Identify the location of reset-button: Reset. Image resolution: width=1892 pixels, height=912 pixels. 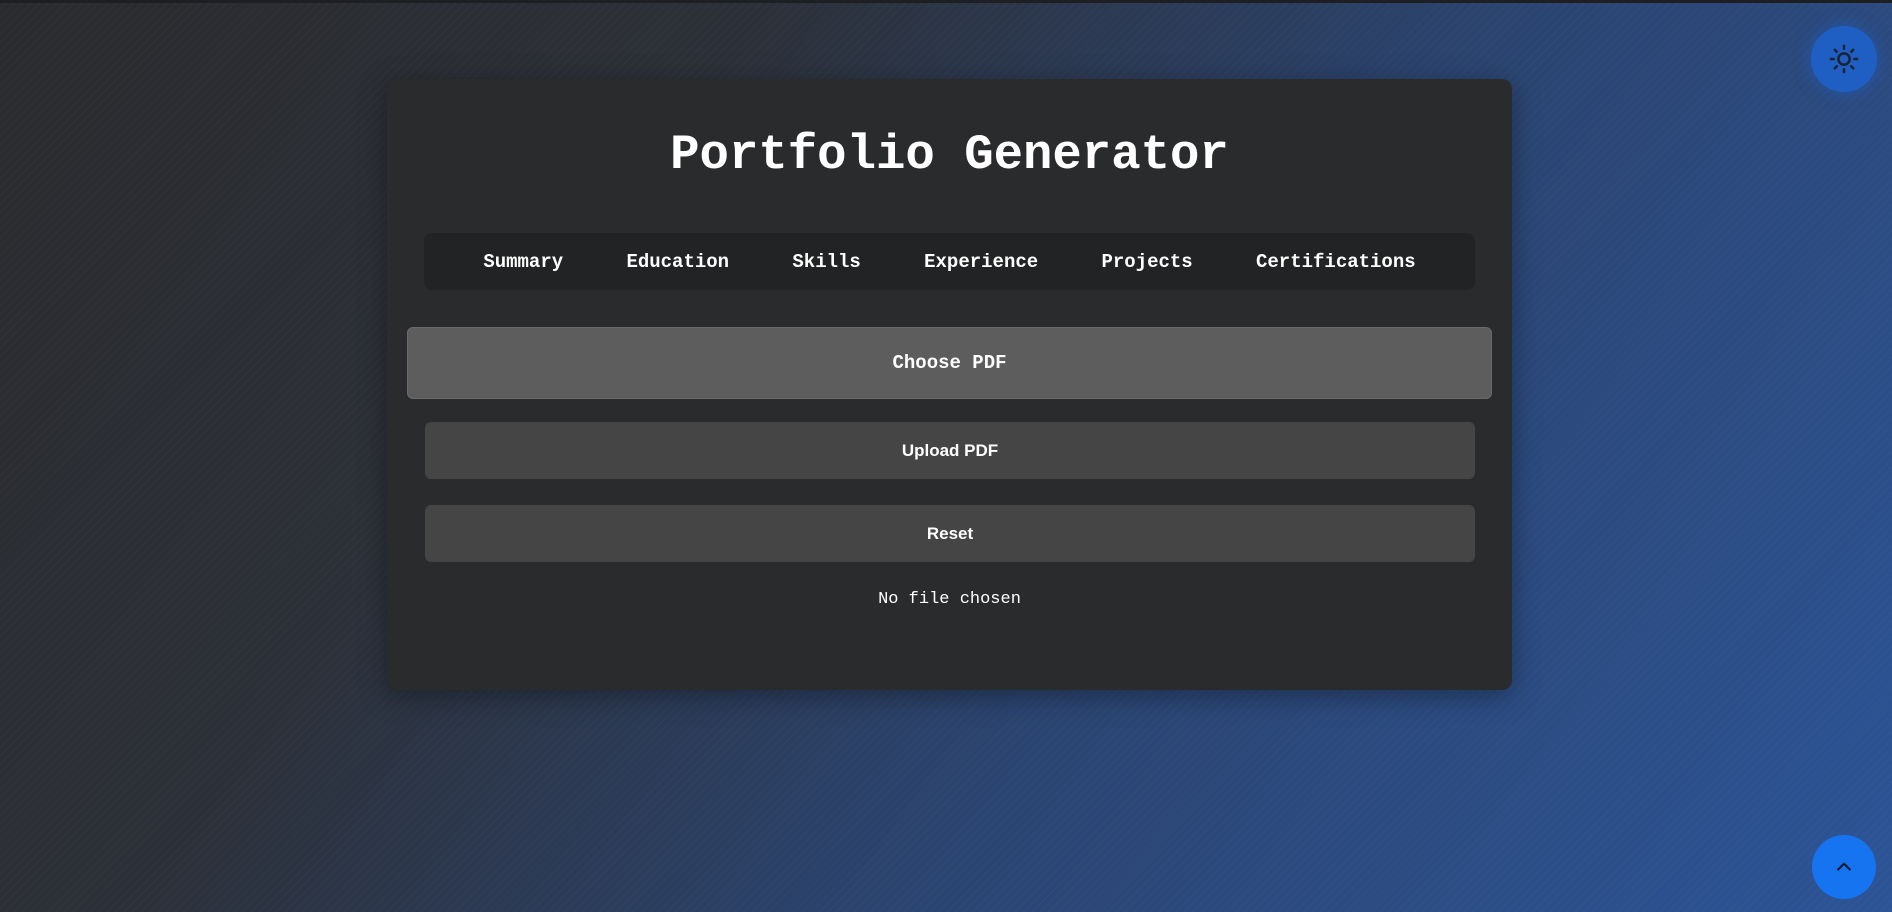
(950, 533).